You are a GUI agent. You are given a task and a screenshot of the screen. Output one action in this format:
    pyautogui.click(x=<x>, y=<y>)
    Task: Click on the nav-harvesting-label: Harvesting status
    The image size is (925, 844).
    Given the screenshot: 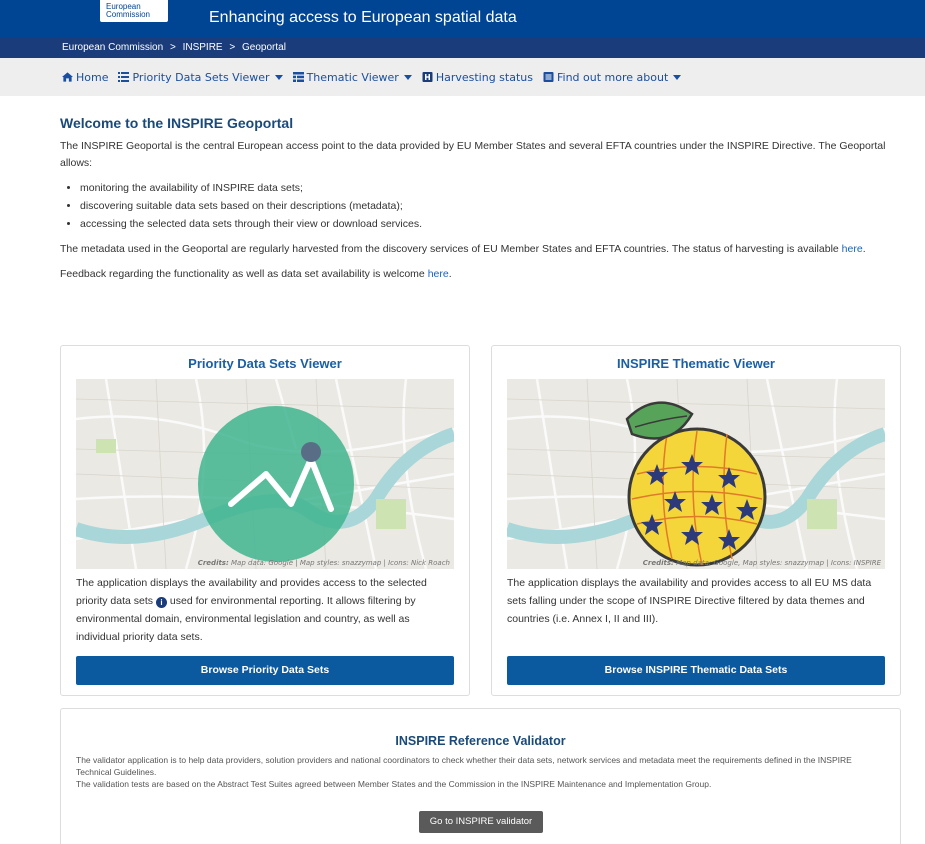 What is the action you would take?
    pyautogui.click(x=484, y=77)
    